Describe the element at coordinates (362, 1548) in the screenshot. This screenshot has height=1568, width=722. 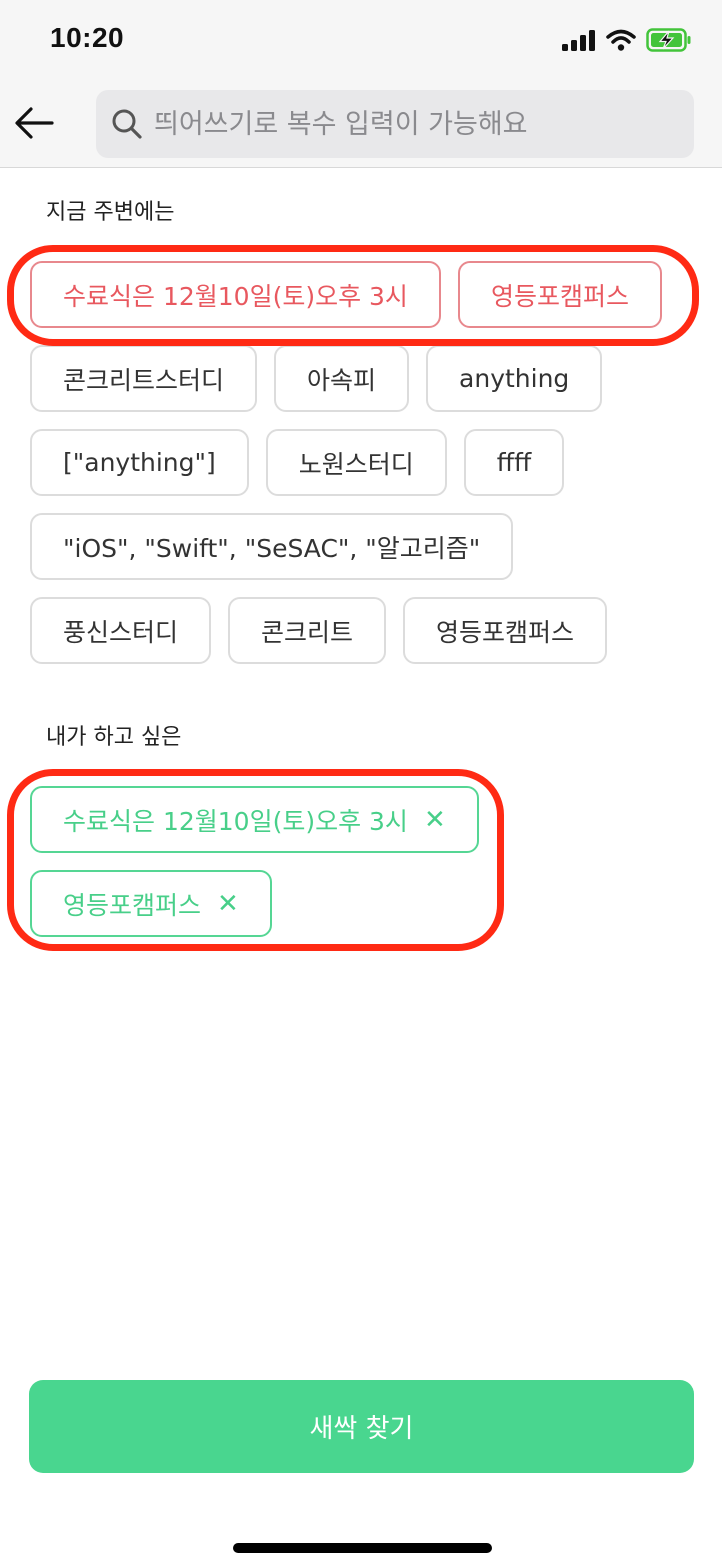
I see `home-indicator` at that location.